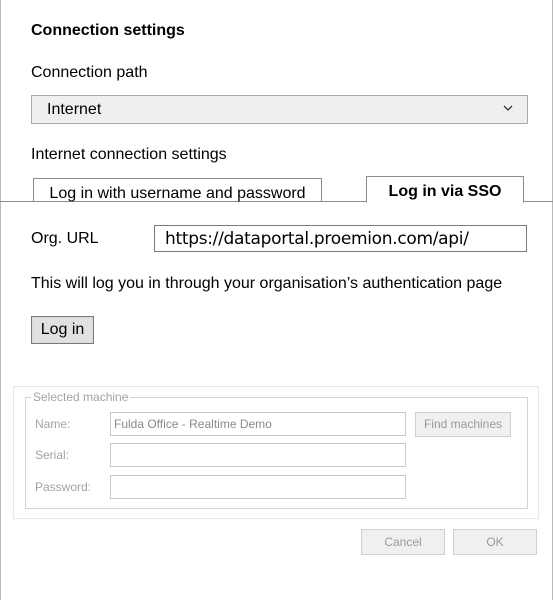 This screenshot has height=600, width=553. What do you see at coordinates (463, 424) in the screenshot?
I see `find-machines-button: Find machines` at bounding box center [463, 424].